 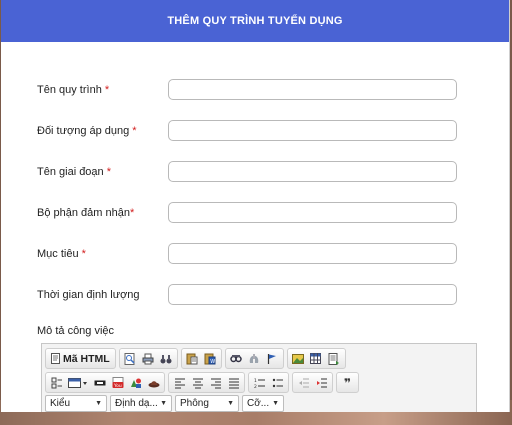 I want to click on outdent-button, so click(x=303, y=382).